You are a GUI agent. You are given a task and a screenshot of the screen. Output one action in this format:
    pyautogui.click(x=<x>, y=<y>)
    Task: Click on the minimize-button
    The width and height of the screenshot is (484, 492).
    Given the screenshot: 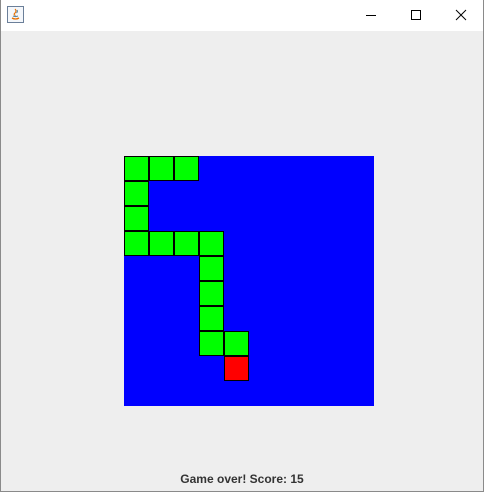 What is the action you would take?
    pyautogui.click(x=370, y=15)
    